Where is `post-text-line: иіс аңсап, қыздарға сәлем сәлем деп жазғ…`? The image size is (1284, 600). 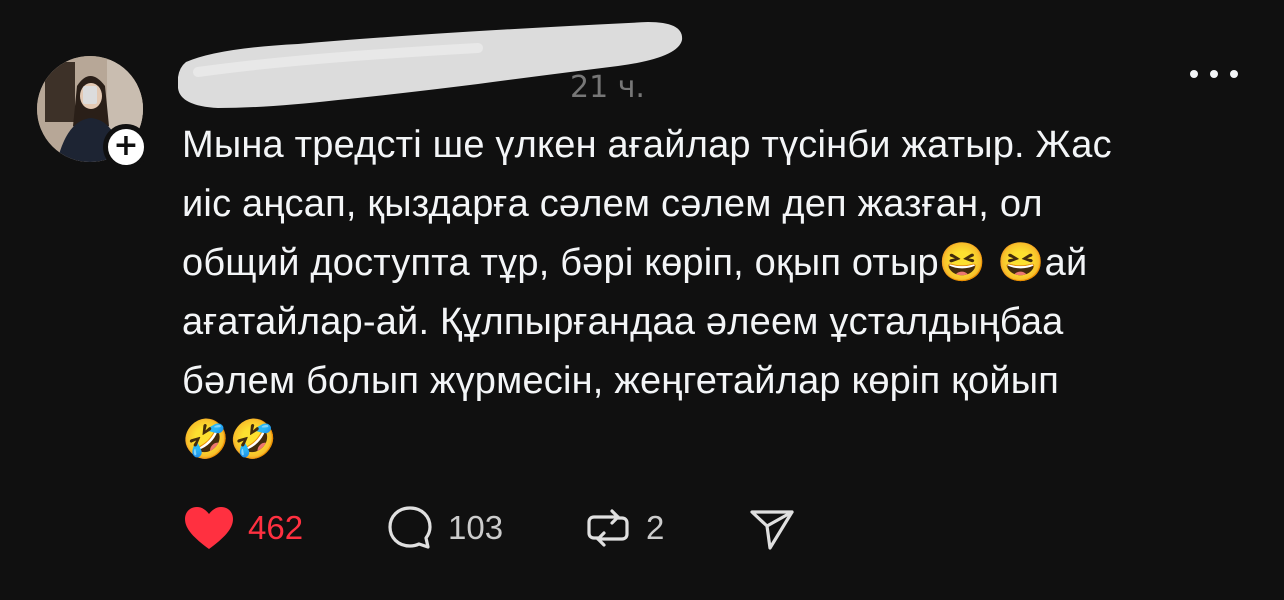 post-text-line: иіс аңсап, қыздарға сәлем сәлем деп жазғ… is located at coordinates (612, 204).